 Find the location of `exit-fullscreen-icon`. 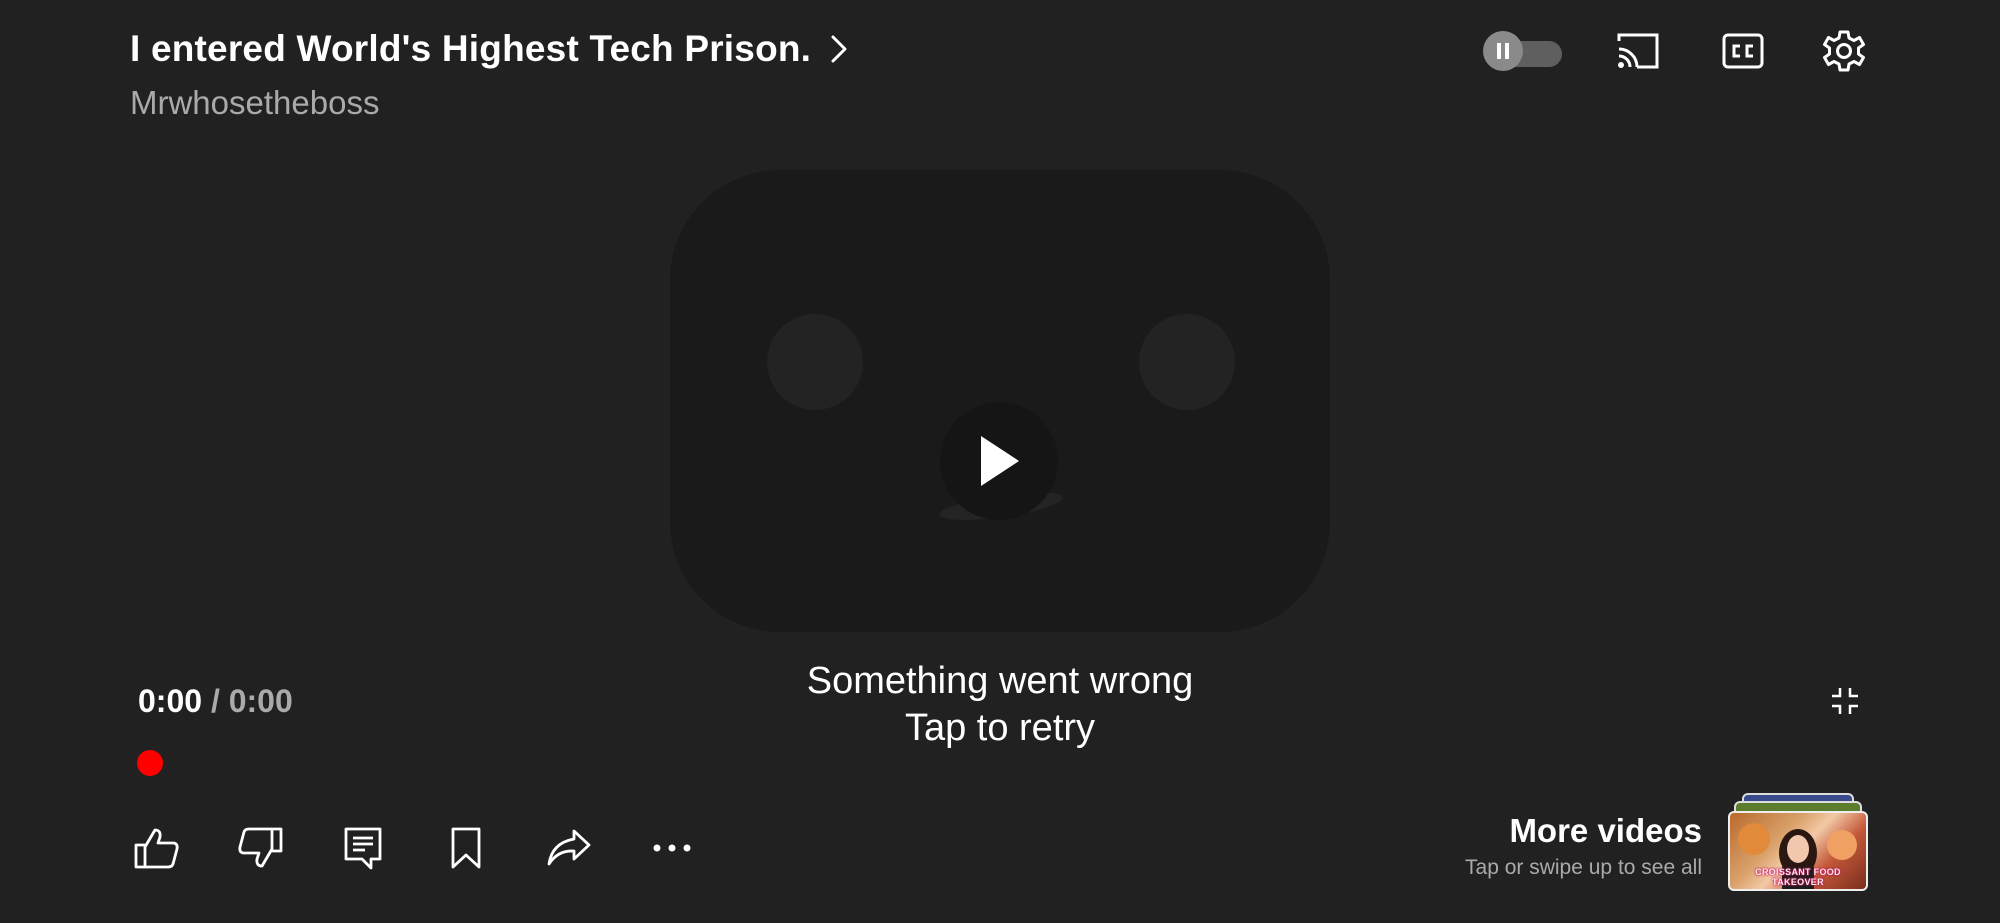

exit-fullscreen-icon is located at coordinates (1845, 701).